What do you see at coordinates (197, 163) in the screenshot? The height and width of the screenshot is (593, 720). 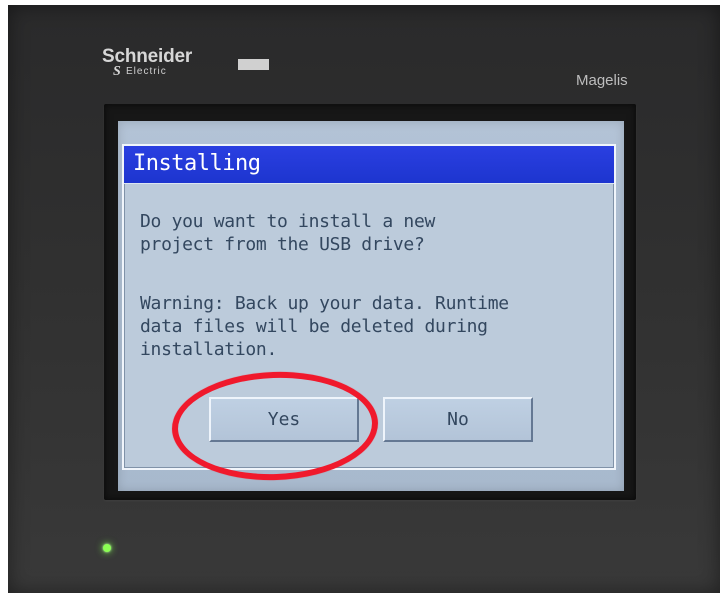 I see `dialog-title: Installing` at bounding box center [197, 163].